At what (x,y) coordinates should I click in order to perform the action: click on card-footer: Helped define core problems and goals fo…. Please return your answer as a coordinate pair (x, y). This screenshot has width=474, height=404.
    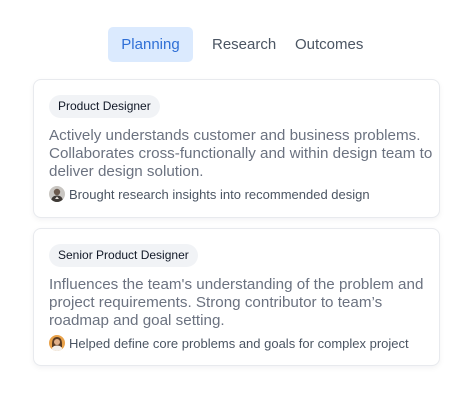
    Looking at the image, I should click on (229, 343).